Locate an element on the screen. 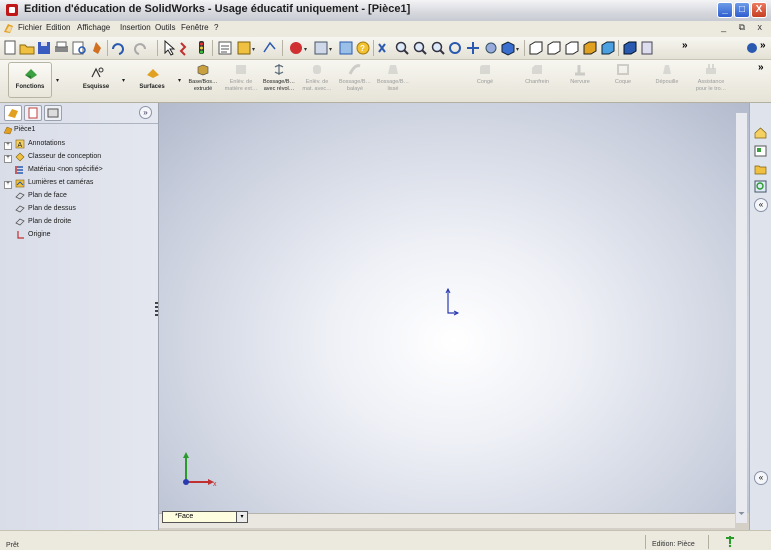 This screenshot has height=550, width=771. tree-item-lights-cameras: + Lumières et caméras is located at coordinates (75, 184).